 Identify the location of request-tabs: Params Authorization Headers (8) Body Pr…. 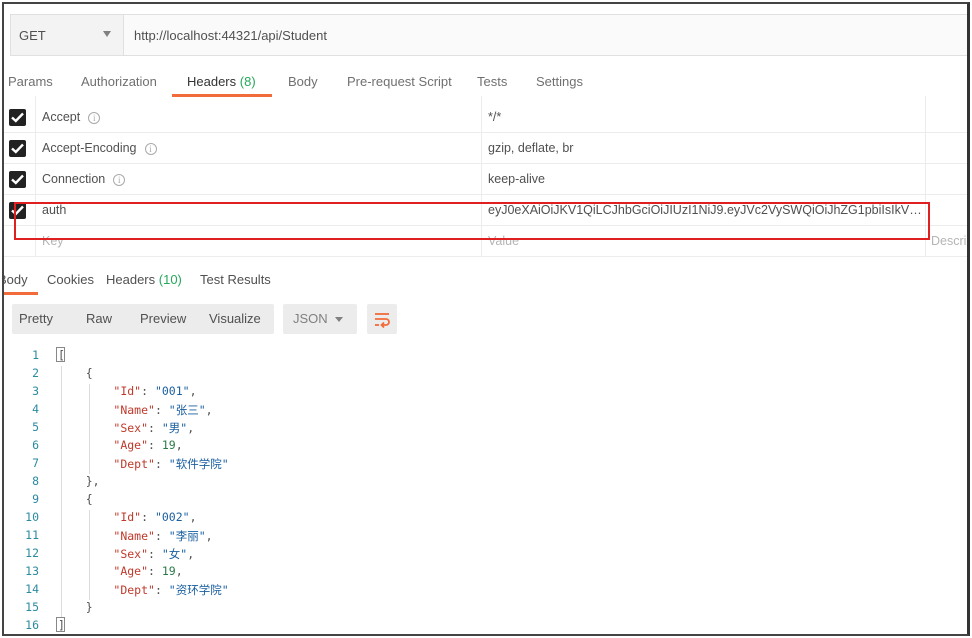
(485, 83).